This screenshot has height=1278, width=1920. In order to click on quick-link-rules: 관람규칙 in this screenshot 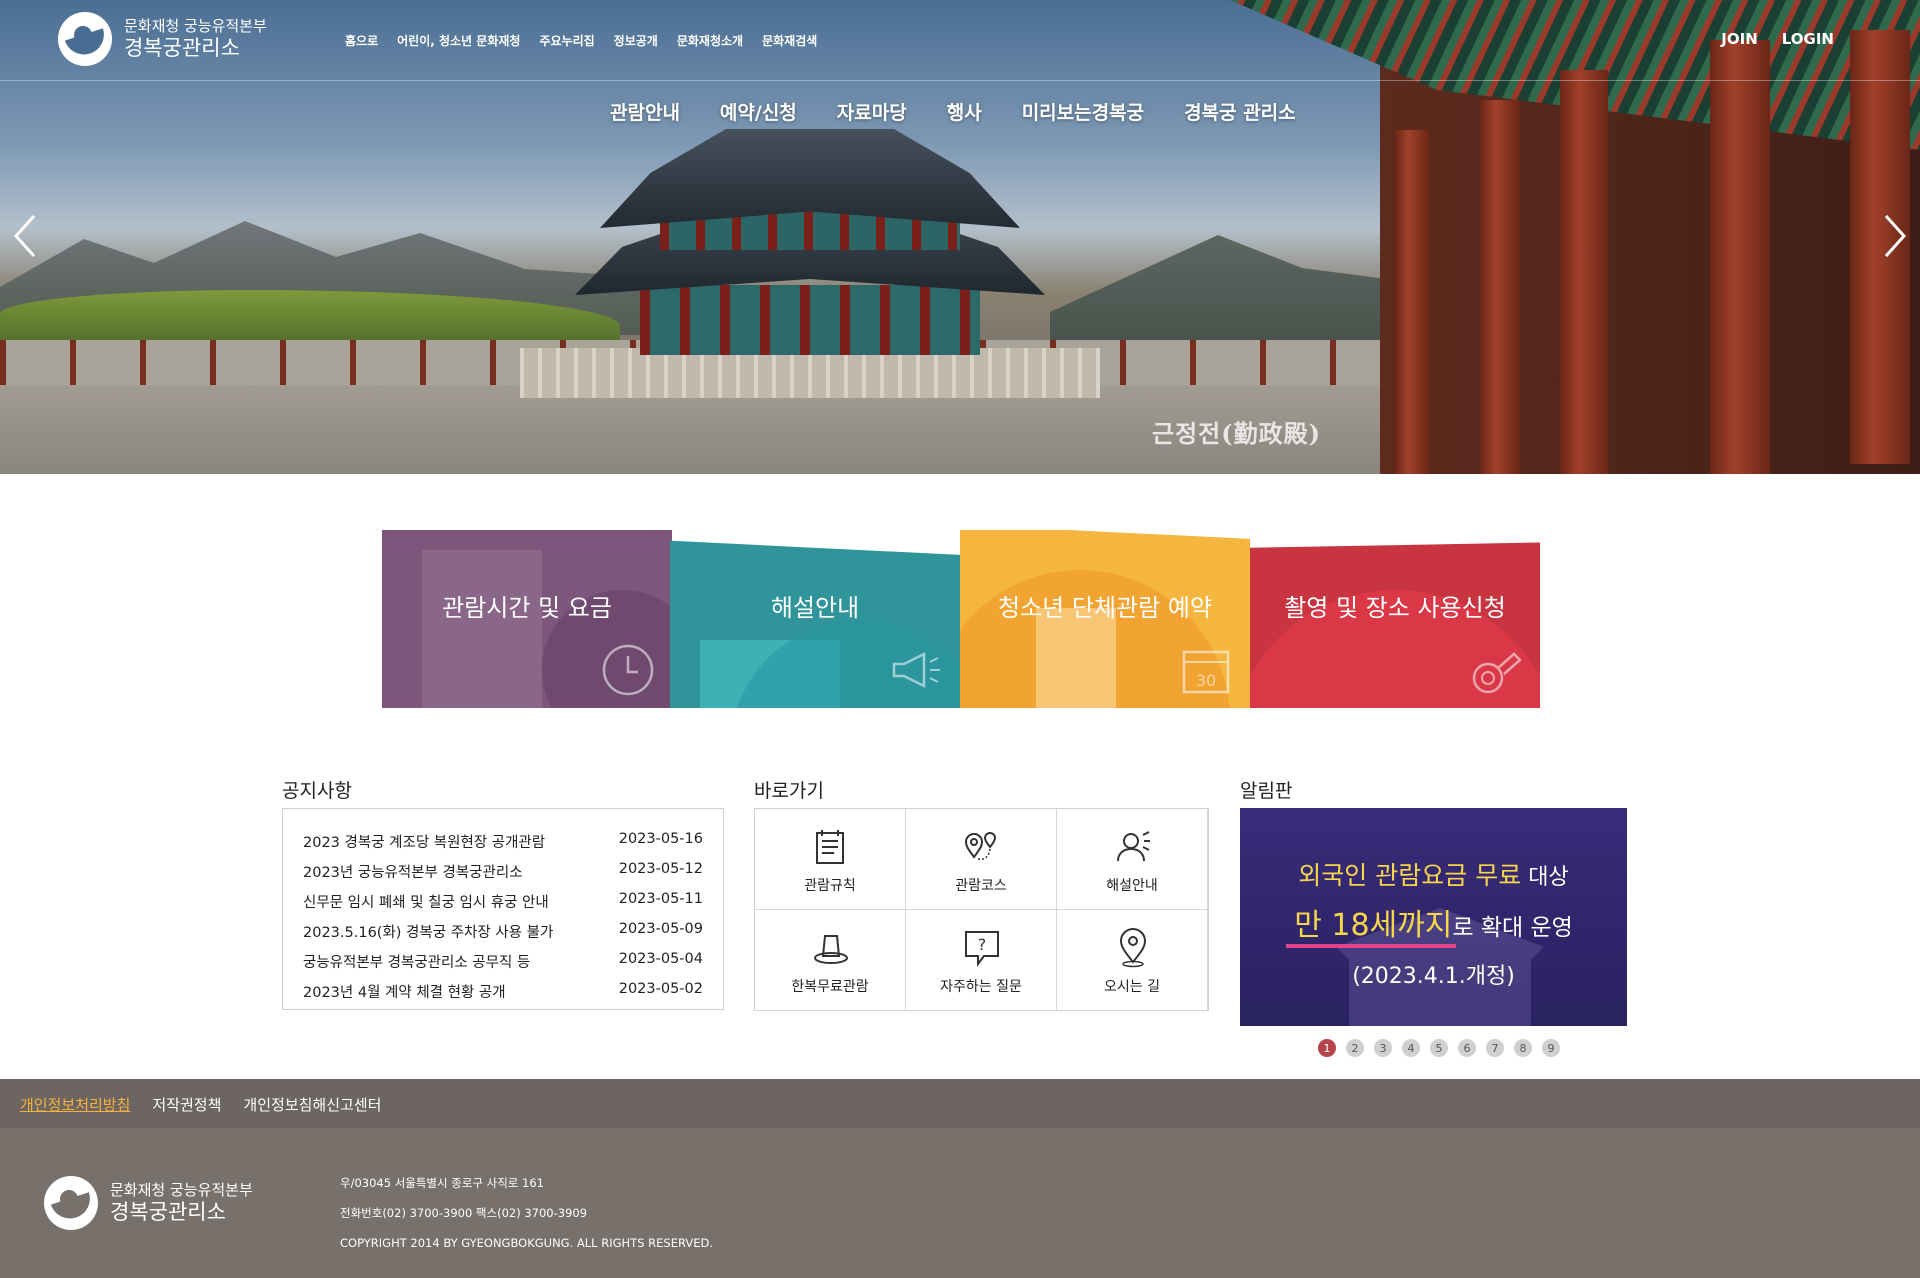, I will do `click(830, 859)`.